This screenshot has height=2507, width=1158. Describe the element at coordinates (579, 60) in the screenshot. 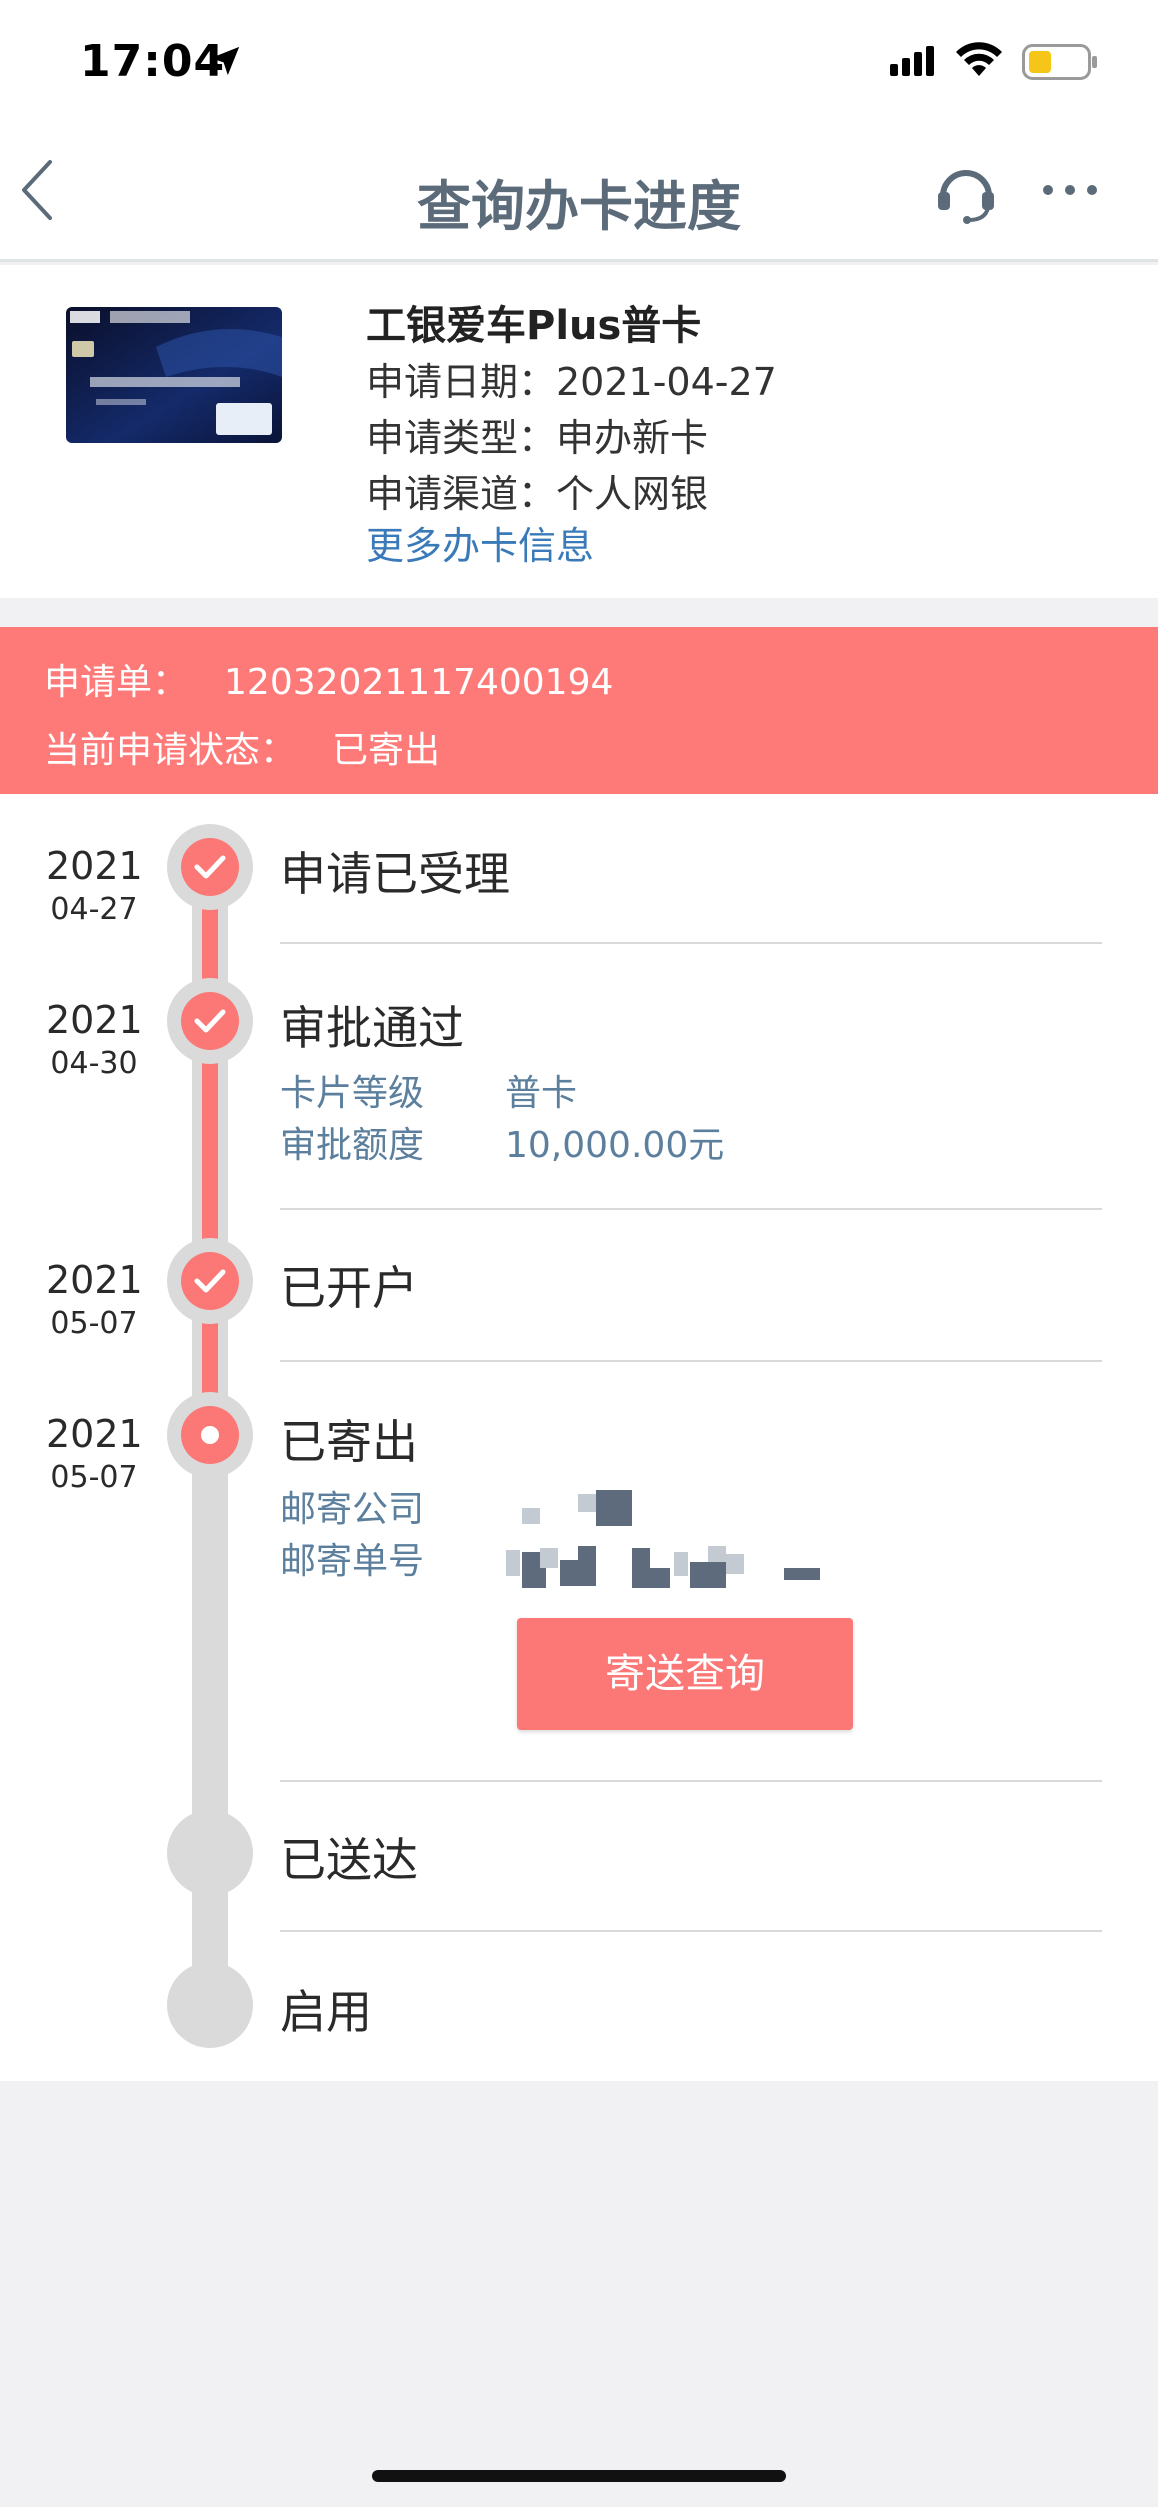

I see `status-bar: 17:04` at that location.